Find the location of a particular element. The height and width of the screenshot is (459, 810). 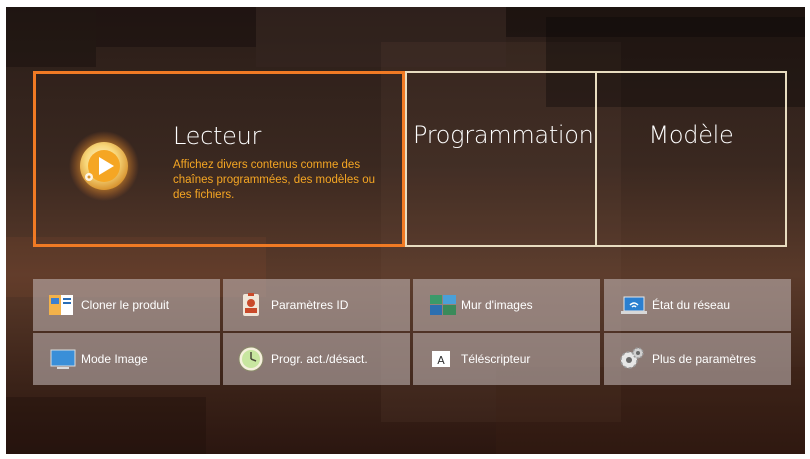

ticker-icon: A is located at coordinates (441, 359).